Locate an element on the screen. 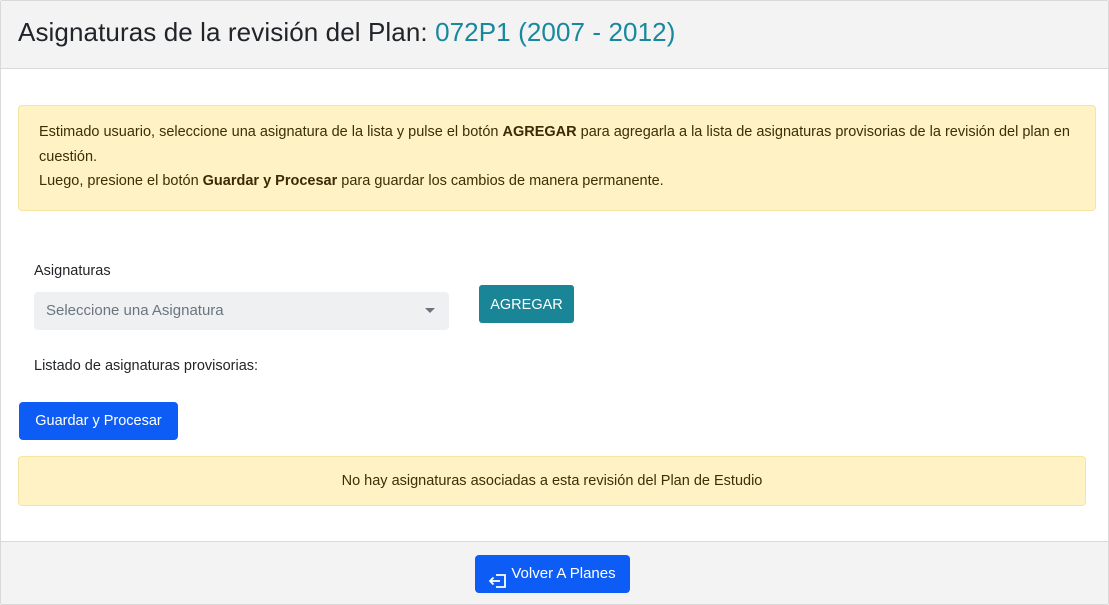 The width and height of the screenshot is (1109, 605). save-and-process-button: Guardar y Procesar is located at coordinates (98, 421).